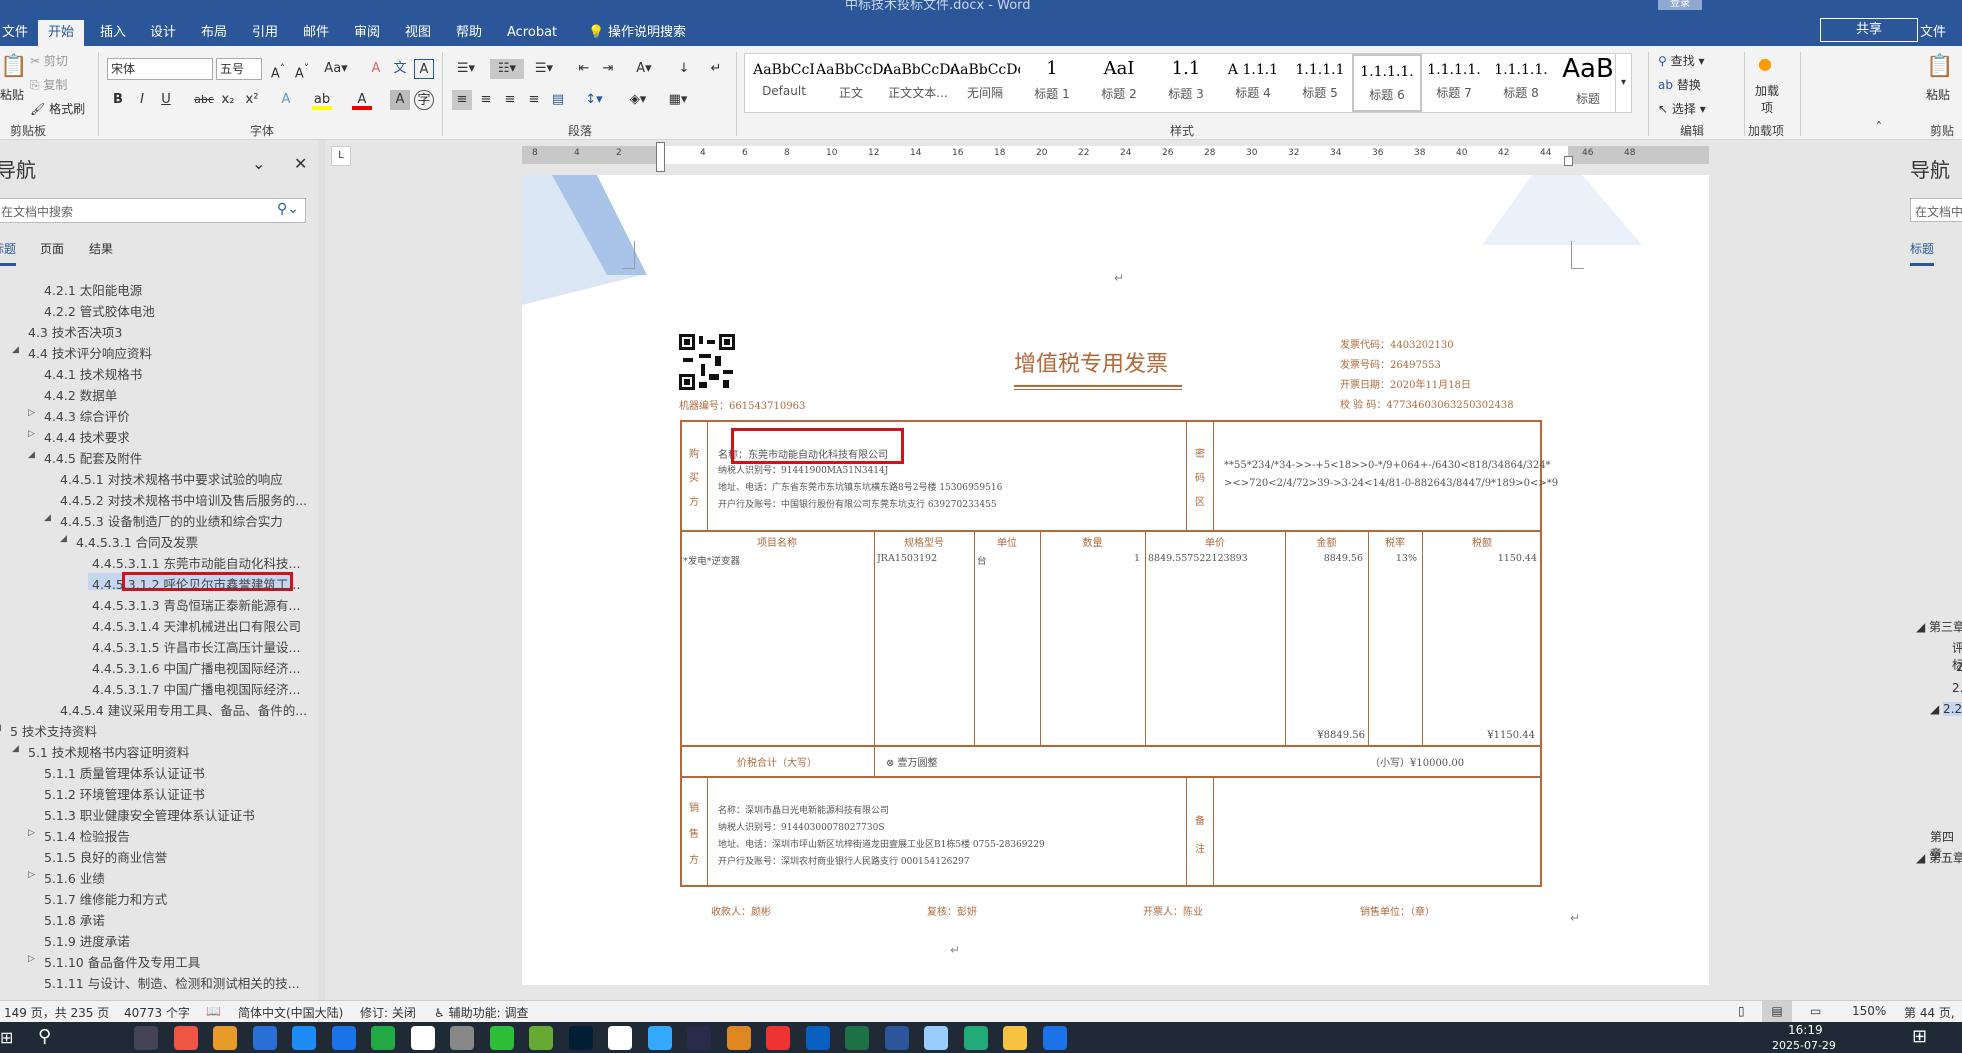  Describe the element at coordinates (159, 393) in the screenshot. I see `nav-item: 4.4.2 数据单` at that location.